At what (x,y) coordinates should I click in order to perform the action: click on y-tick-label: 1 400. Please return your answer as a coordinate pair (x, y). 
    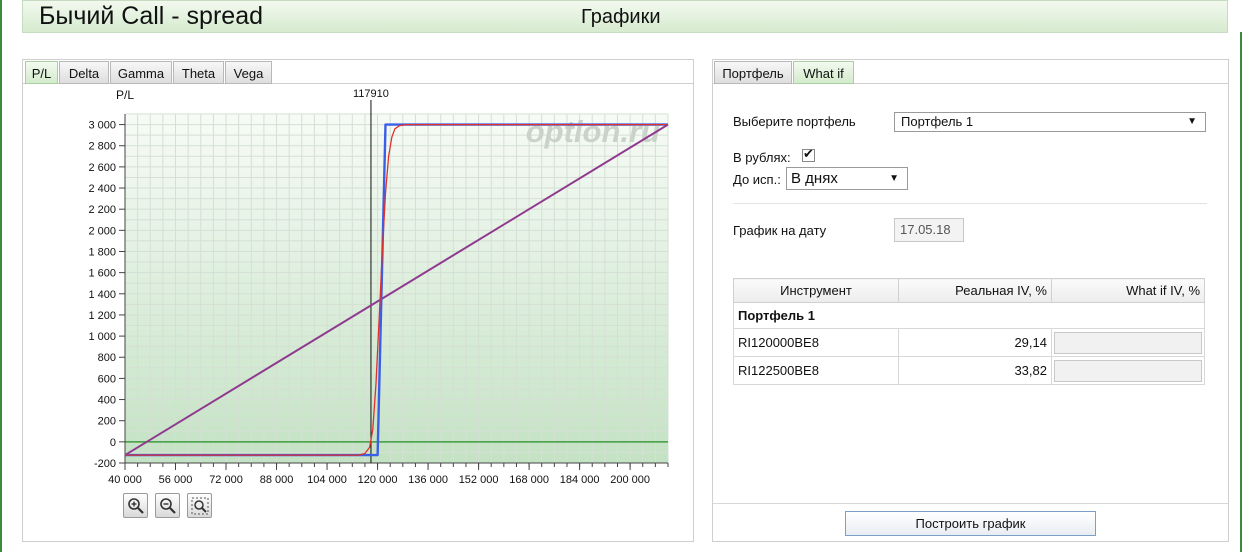
    Looking at the image, I should click on (102, 295).